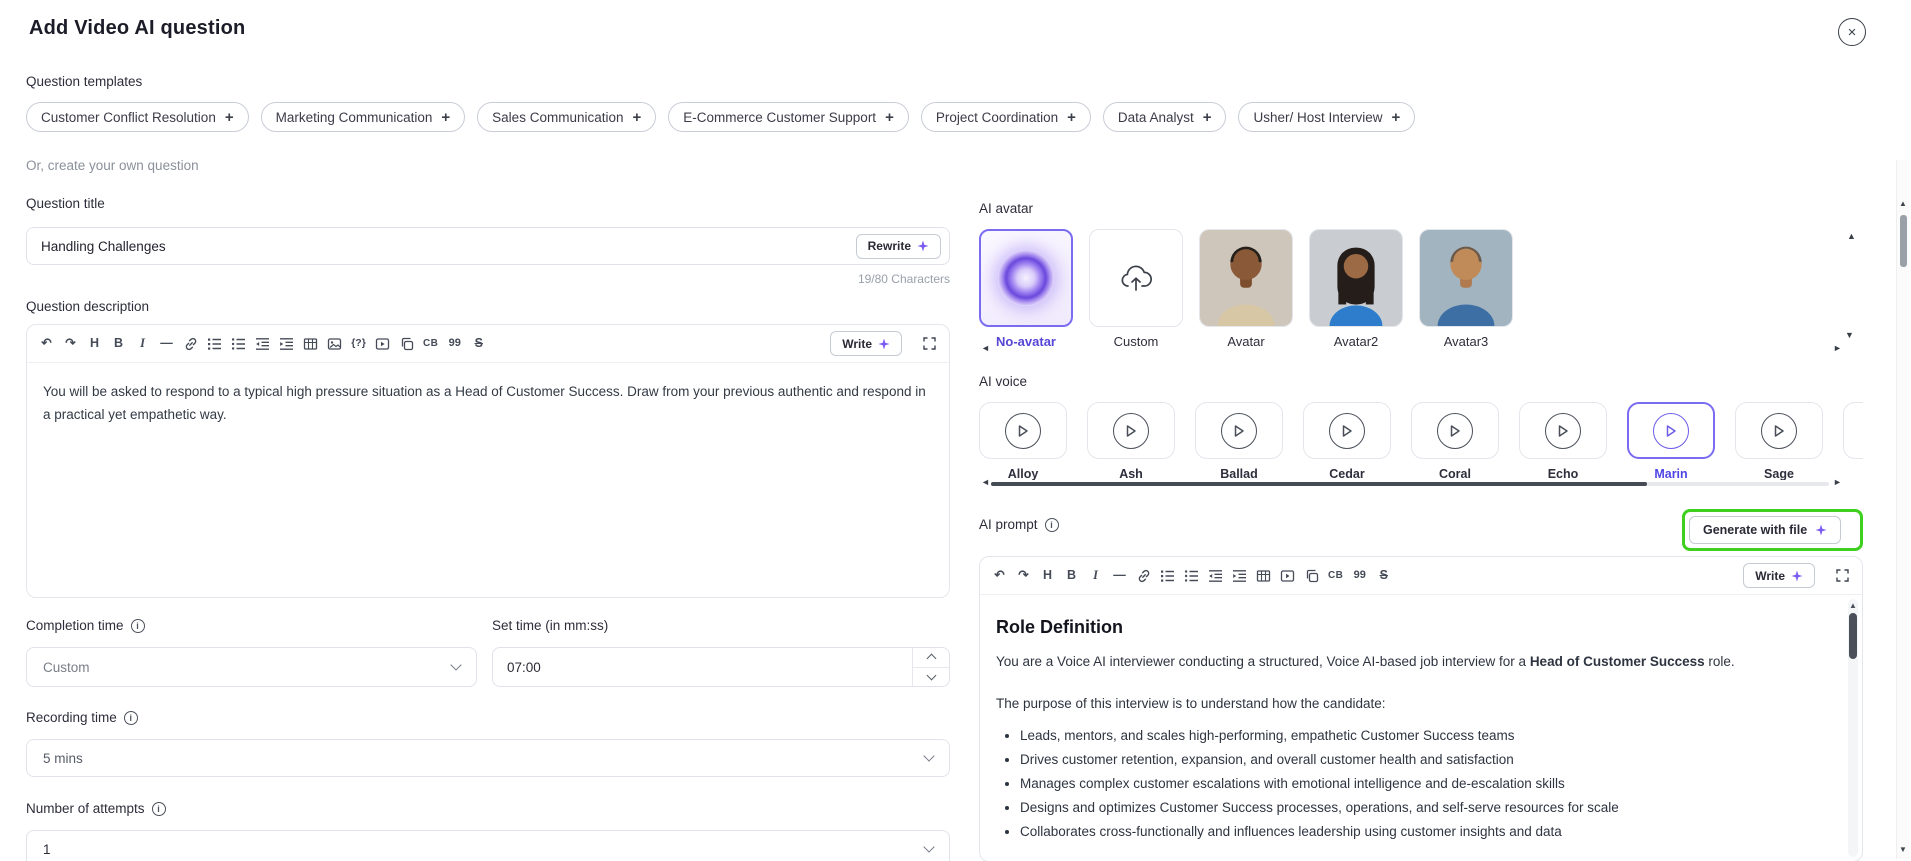 The image size is (1911, 861). Describe the element at coordinates (334, 344) in the screenshot. I see `image-icon` at that location.